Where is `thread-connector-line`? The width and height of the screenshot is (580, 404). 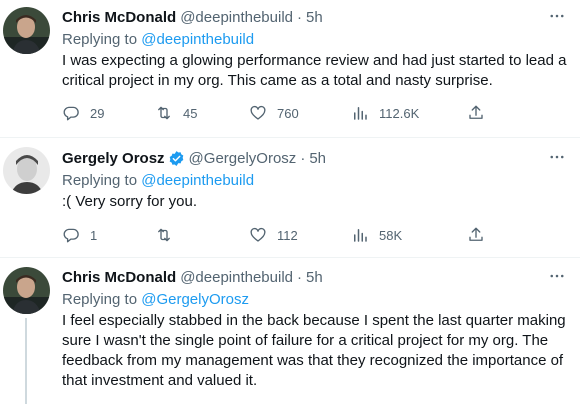 thread-connector-line is located at coordinates (26, 361).